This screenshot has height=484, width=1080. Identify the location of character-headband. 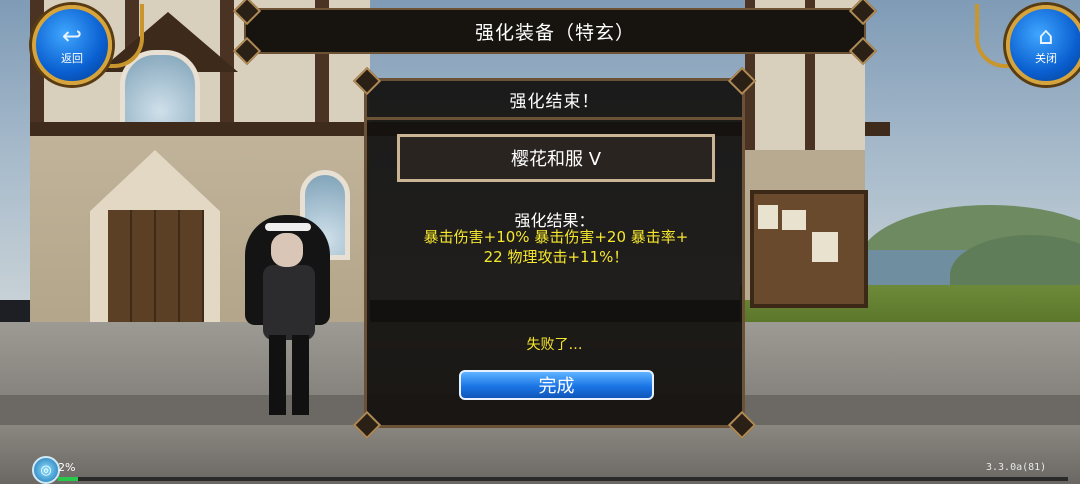
(288, 227).